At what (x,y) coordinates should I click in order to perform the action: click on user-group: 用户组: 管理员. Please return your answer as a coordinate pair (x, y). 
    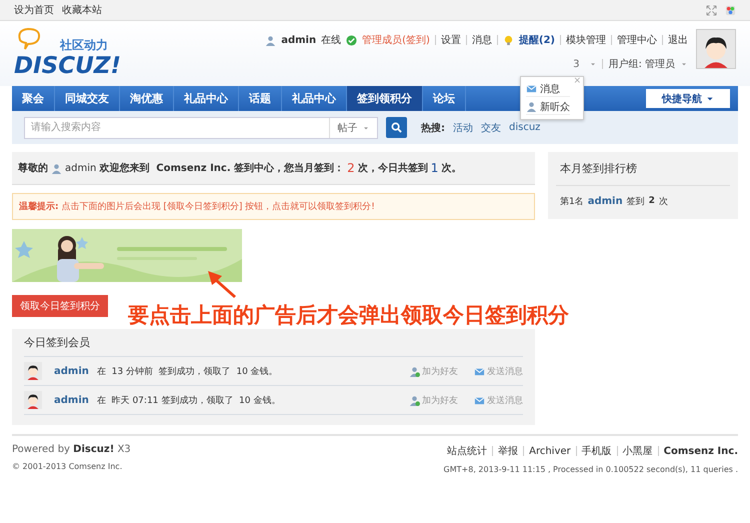
    Looking at the image, I should click on (641, 64).